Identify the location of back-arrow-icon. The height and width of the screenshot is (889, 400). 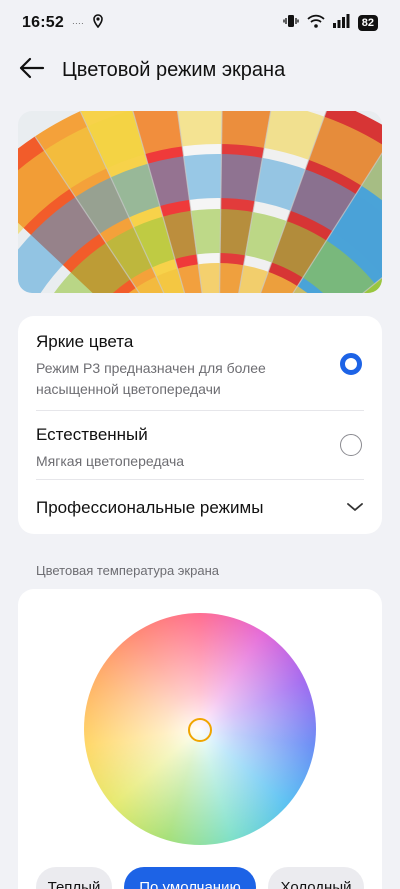
(32, 70).